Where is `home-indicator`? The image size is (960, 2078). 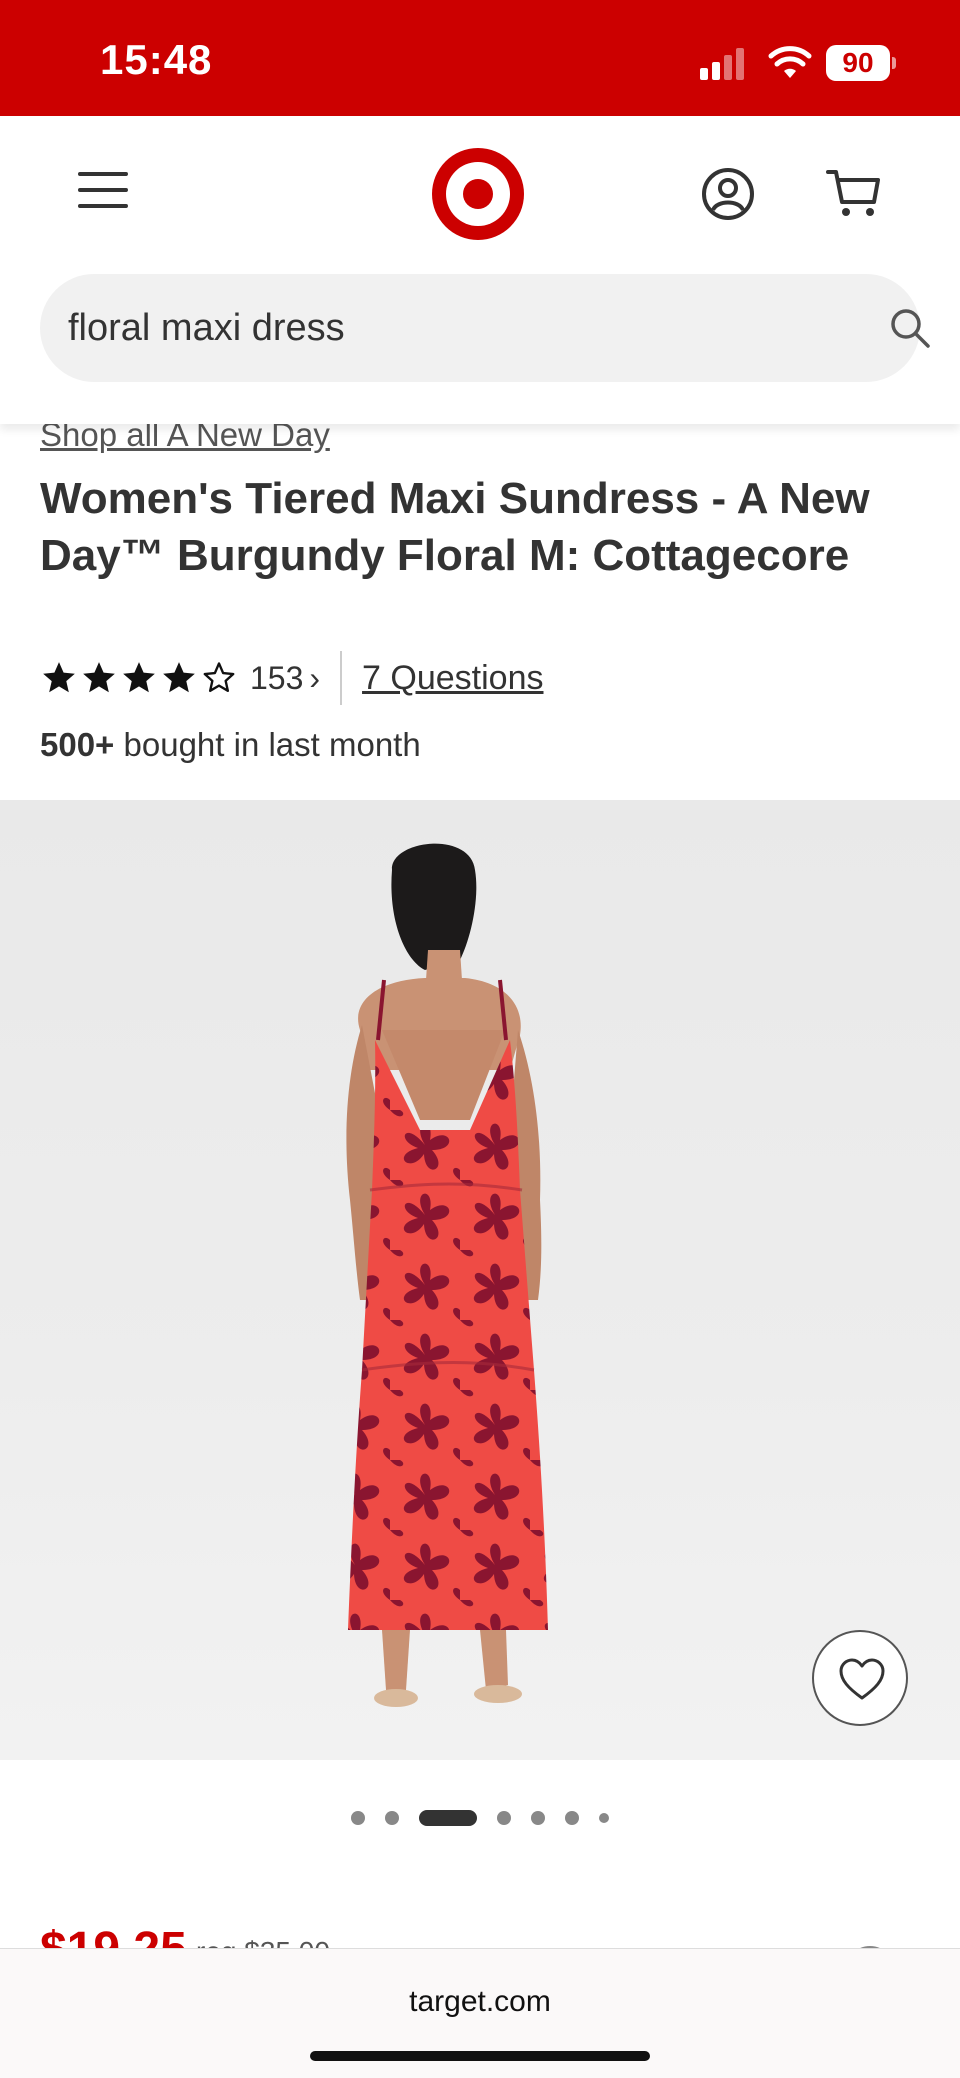
home-indicator is located at coordinates (480, 2056).